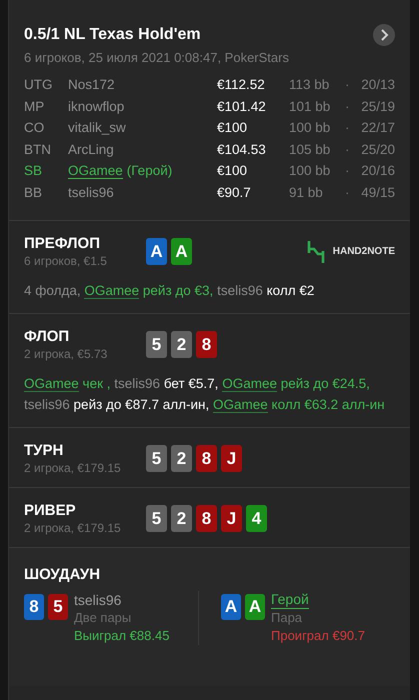  What do you see at coordinates (122, 636) in the screenshot?
I see `hand-result: Выиграл €88.45` at bounding box center [122, 636].